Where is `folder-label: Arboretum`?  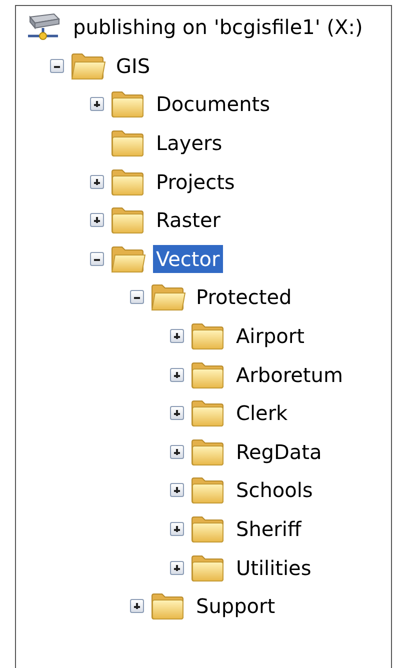
folder-label: Arboretum is located at coordinates (289, 374).